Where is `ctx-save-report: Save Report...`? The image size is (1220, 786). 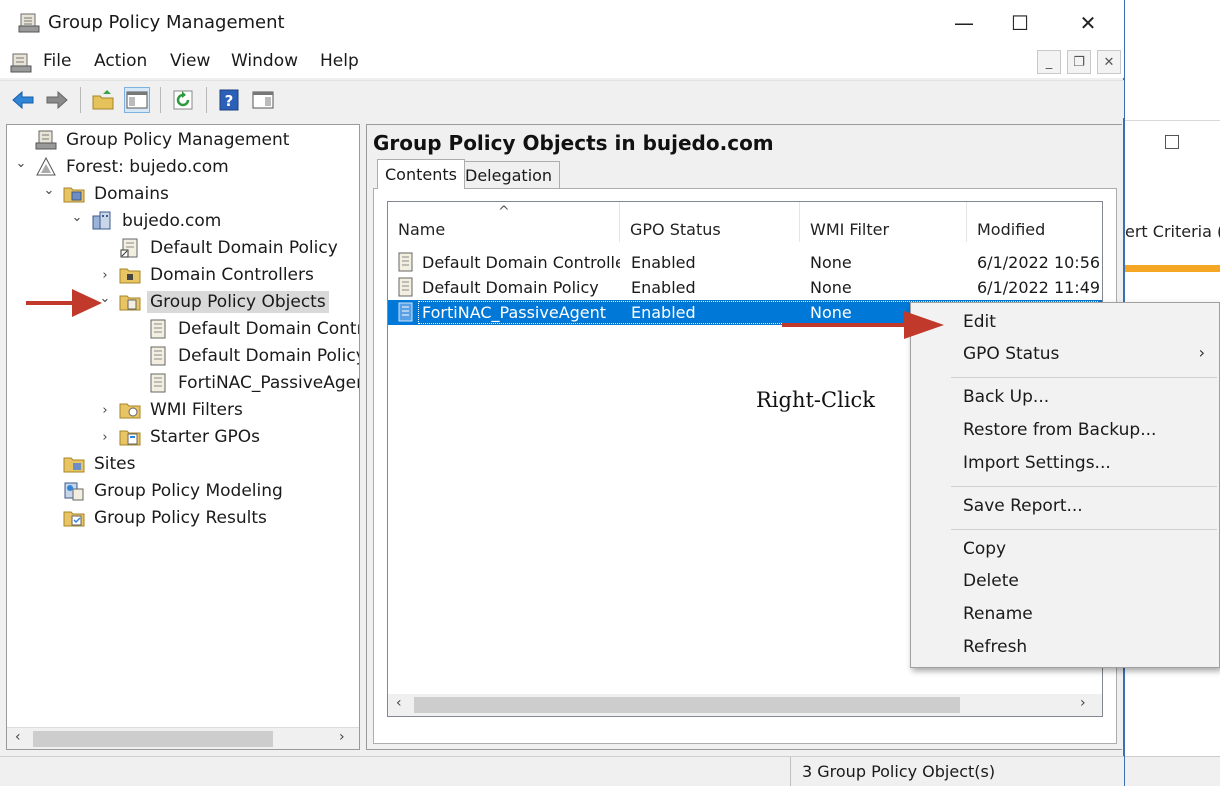 ctx-save-report: Save Report... is located at coordinates (1065, 507).